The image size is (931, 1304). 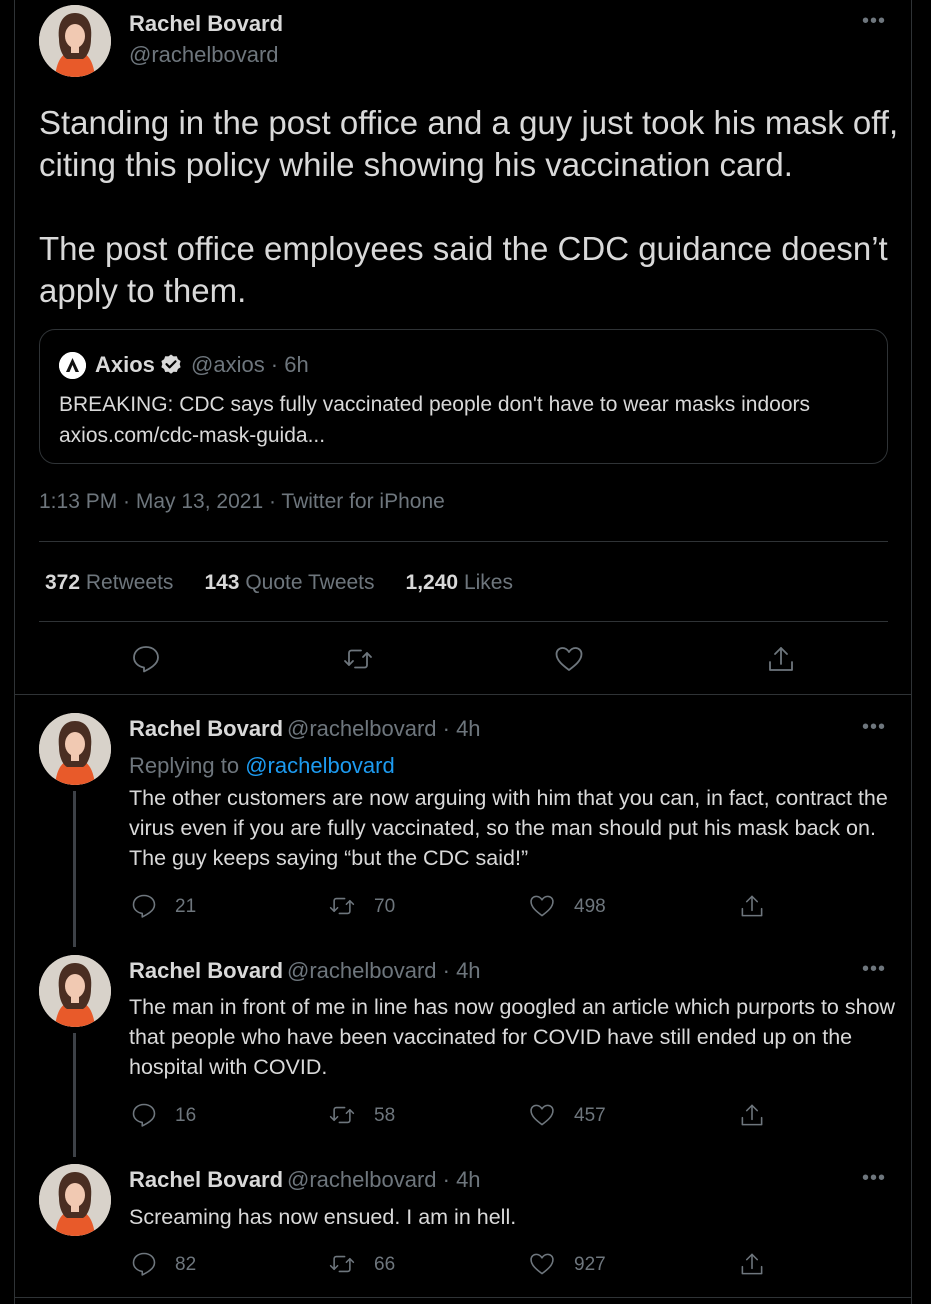 What do you see at coordinates (206, 24) in the screenshot?
I see `author-name: Rachel Bovard` at bounding box center [206, 24].